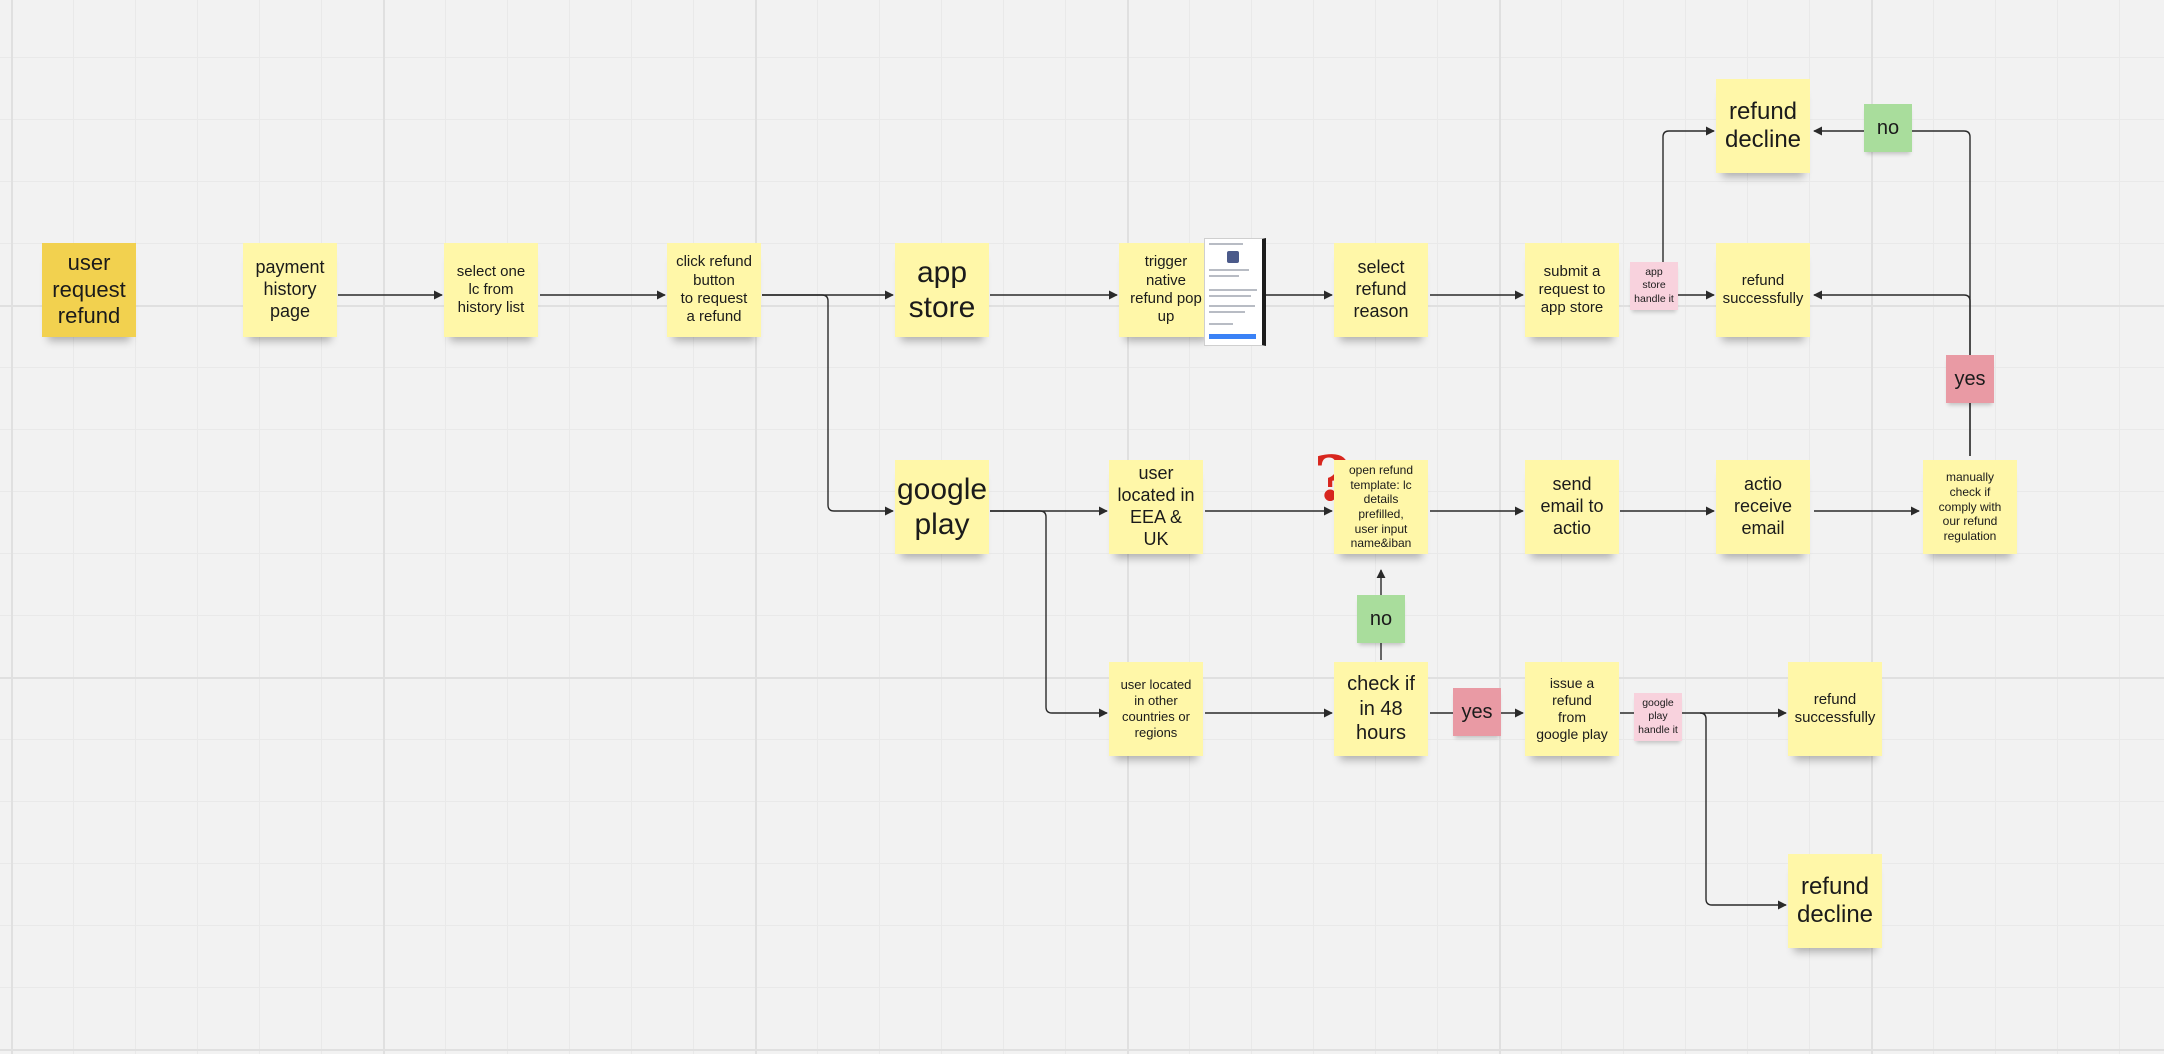 Image resolution: width=2164 pixels, height=1054 pixels. I want to click on note-trigger-native-popup: trigger native refund pop up, so click(1166, 290).